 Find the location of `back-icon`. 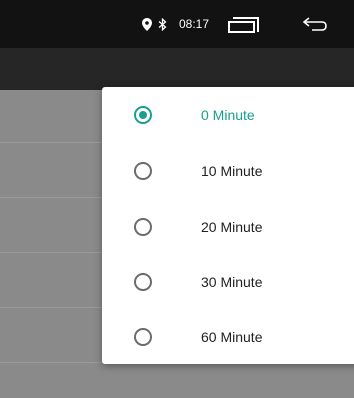

back-icon is located at coordinates (315, 24).